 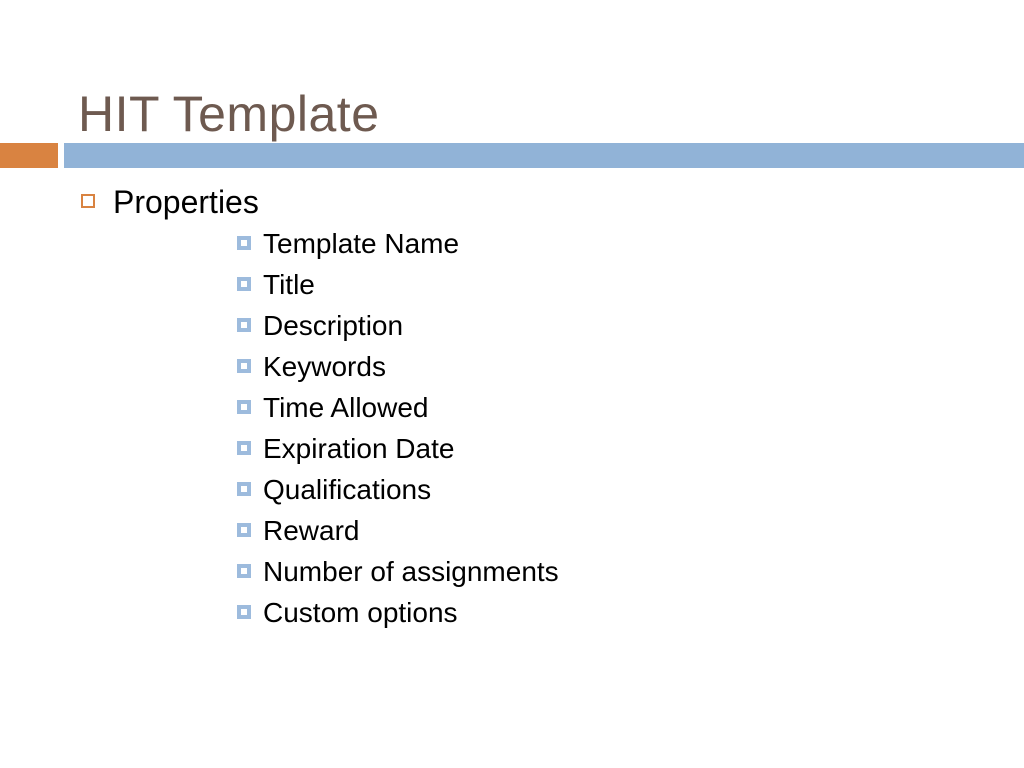 What do you see at coordinates (568, 489) in the screenshot?
I see `list-item: Qualifications` at bounding box center [568, 489].